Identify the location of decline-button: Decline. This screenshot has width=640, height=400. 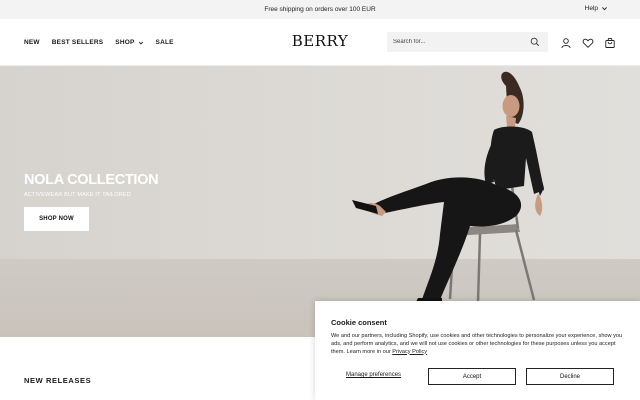
(570, 376).